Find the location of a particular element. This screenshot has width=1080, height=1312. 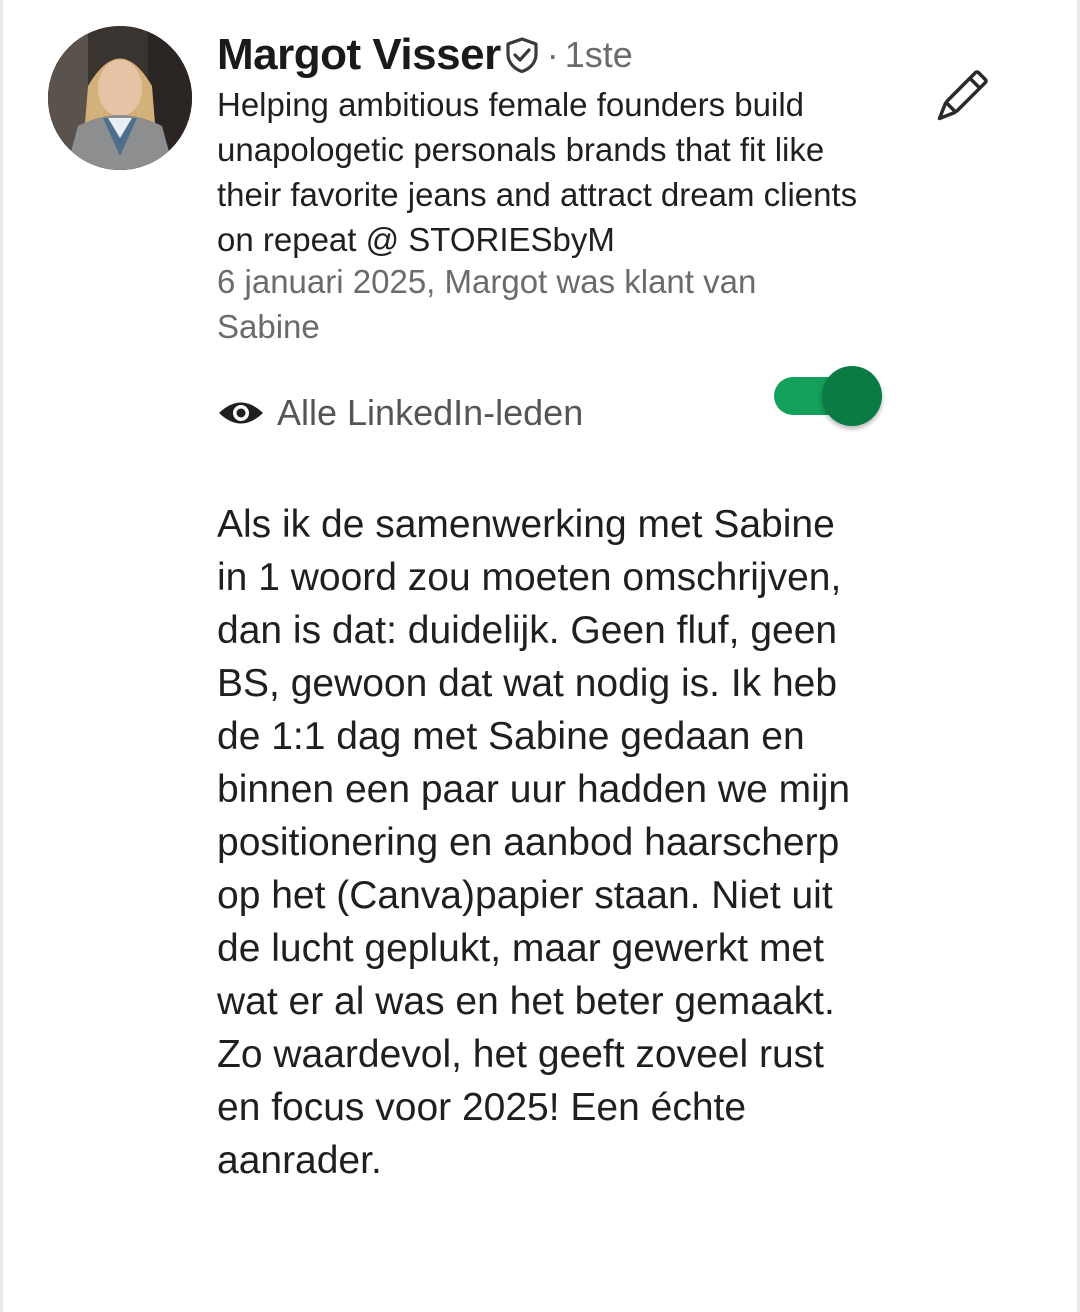

left-border is located at coordinates (1, 656).